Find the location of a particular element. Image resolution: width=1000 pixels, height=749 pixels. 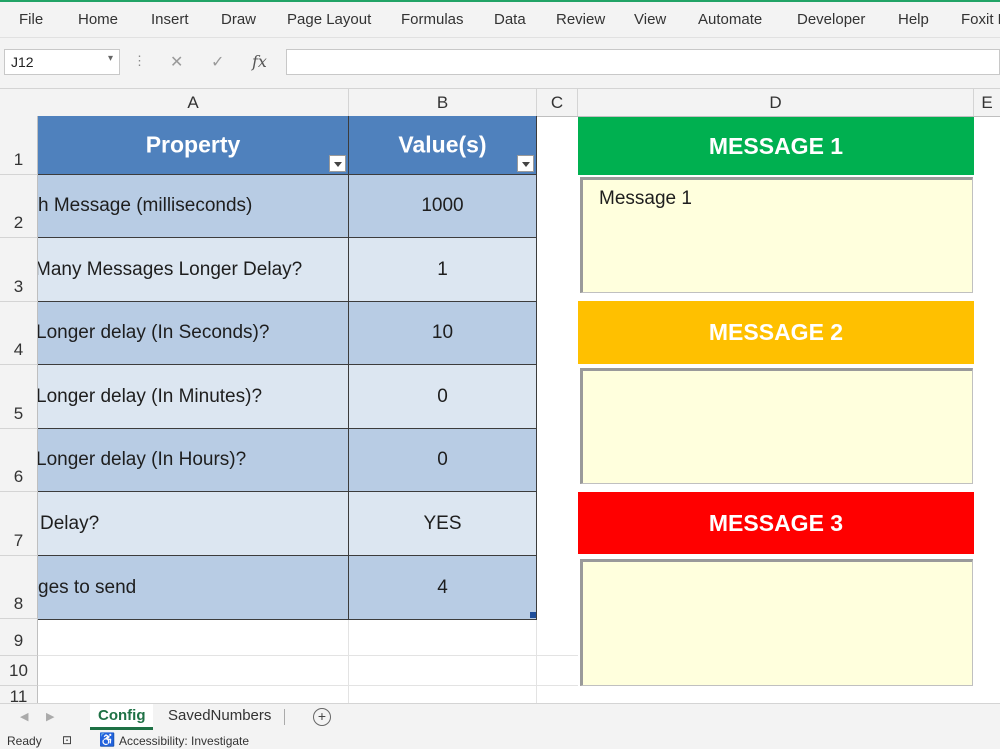

message-2-textbox is located at coordinates (776, 426).